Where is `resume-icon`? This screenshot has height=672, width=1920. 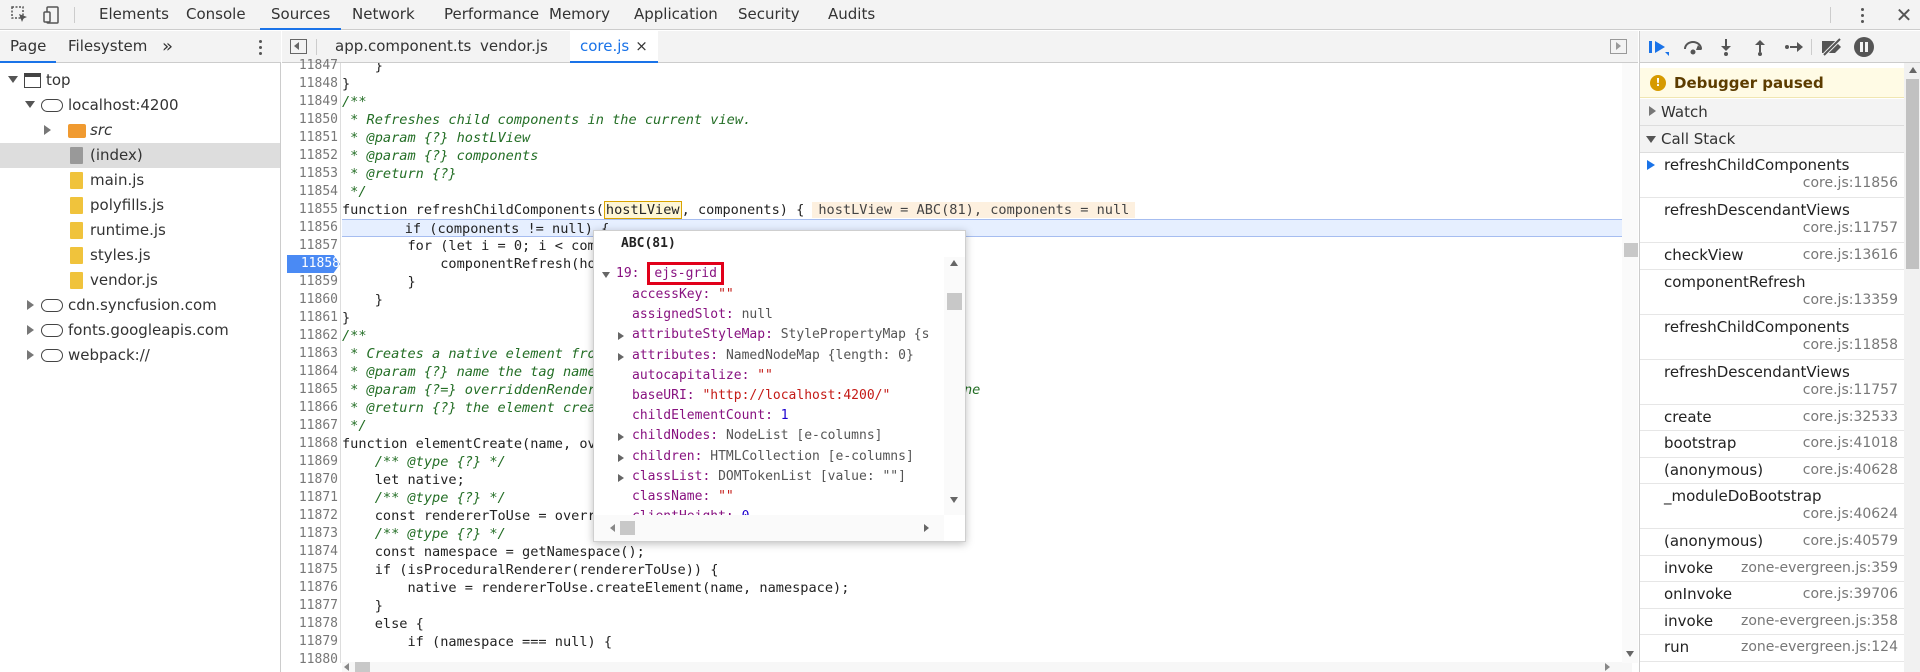 resume-icon is located at coordinates (1659, 47).